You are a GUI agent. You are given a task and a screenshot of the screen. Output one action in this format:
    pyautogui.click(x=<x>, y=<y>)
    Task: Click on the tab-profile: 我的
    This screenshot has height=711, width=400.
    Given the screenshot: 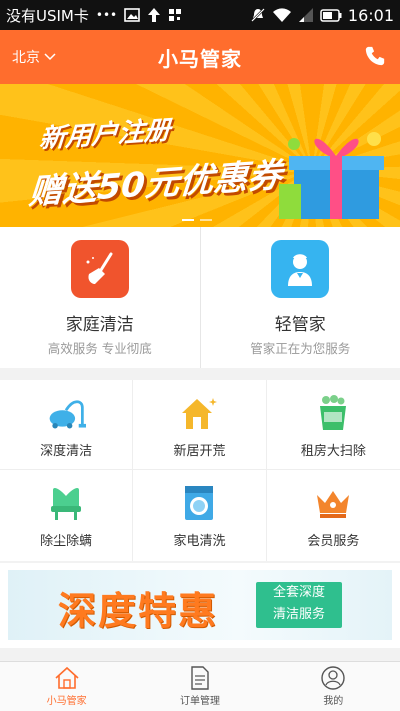 What is the action you would take?
    pyautogui.click(x=333, y=686)
    